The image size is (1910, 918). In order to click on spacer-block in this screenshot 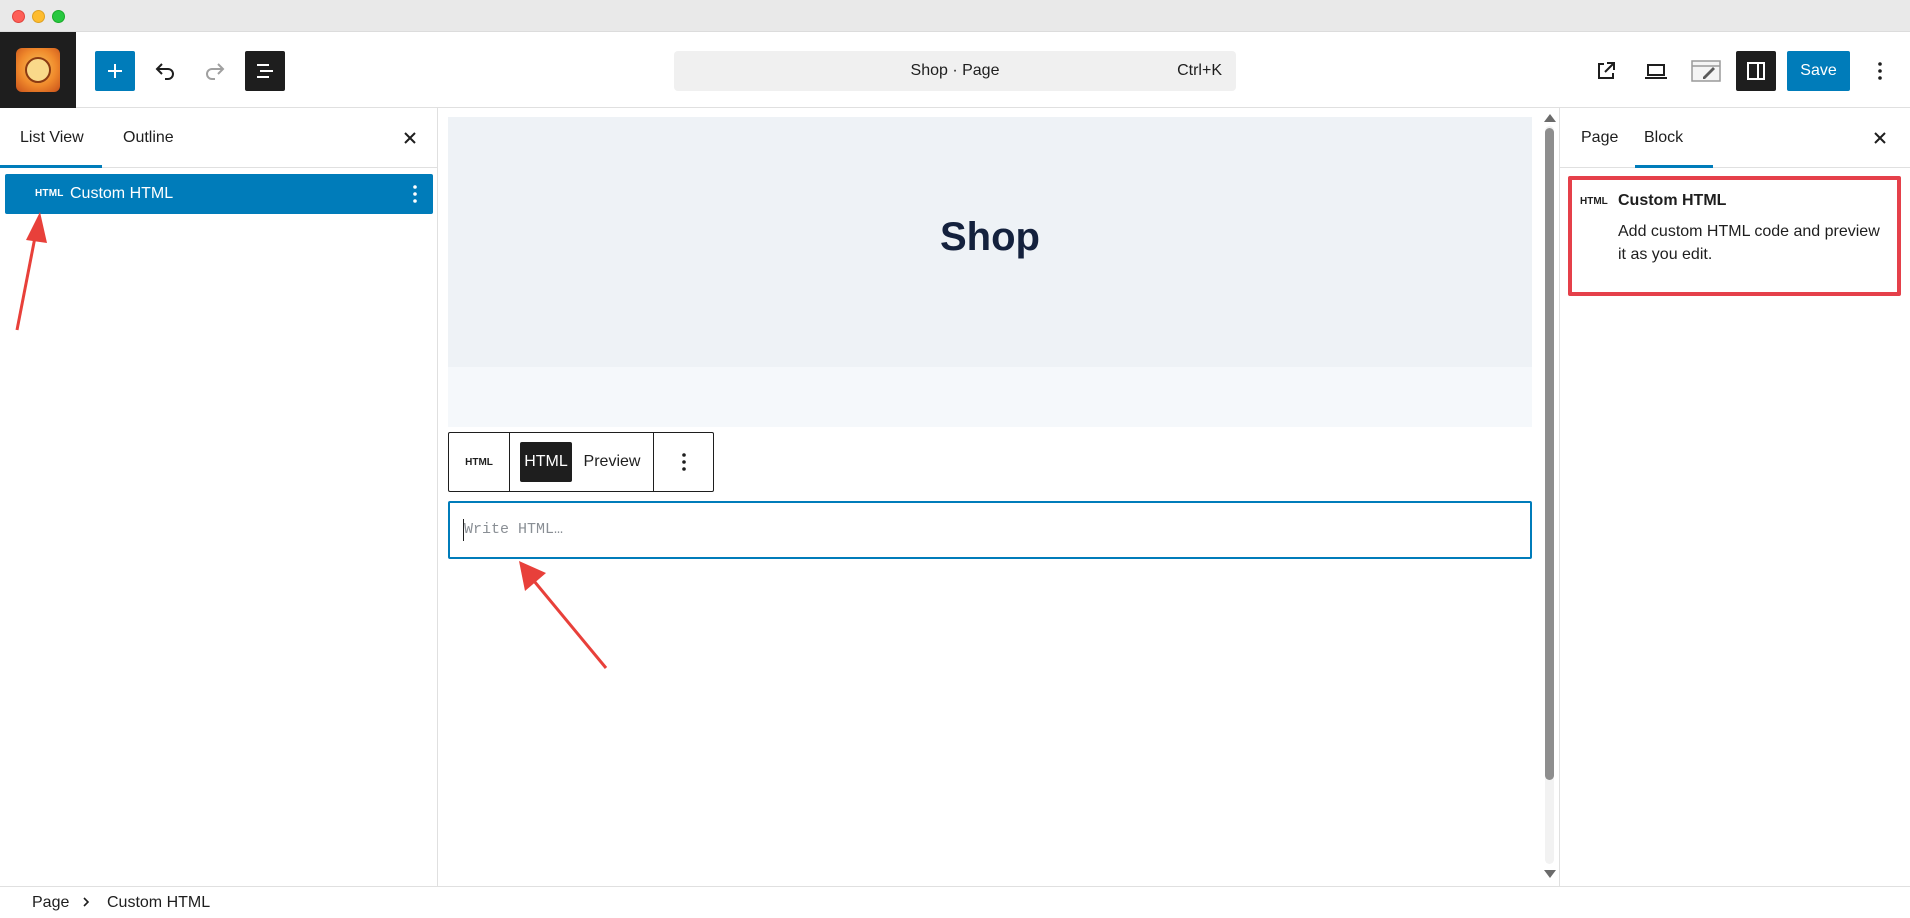, I will do `click(990, 397)`.